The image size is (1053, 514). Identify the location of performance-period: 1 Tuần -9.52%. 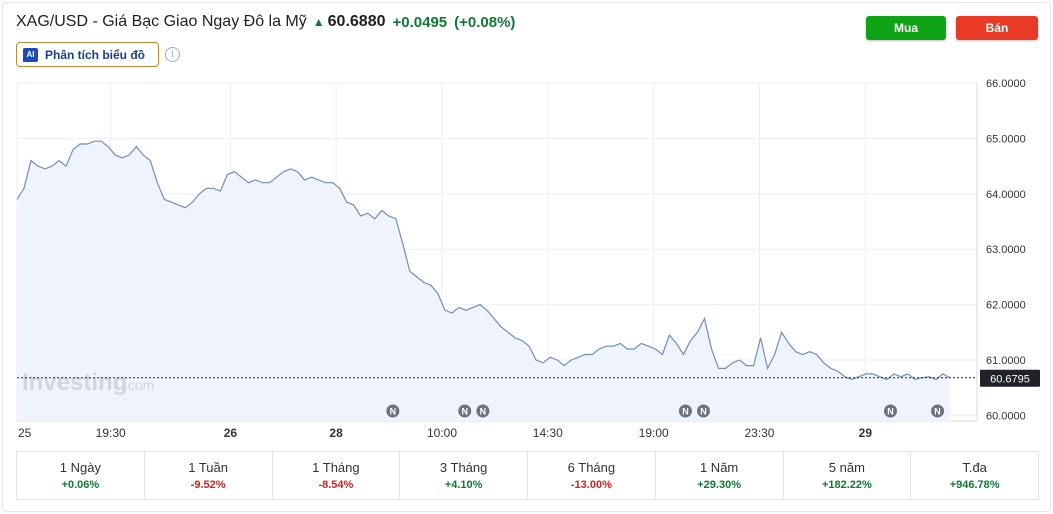
(209, 475).